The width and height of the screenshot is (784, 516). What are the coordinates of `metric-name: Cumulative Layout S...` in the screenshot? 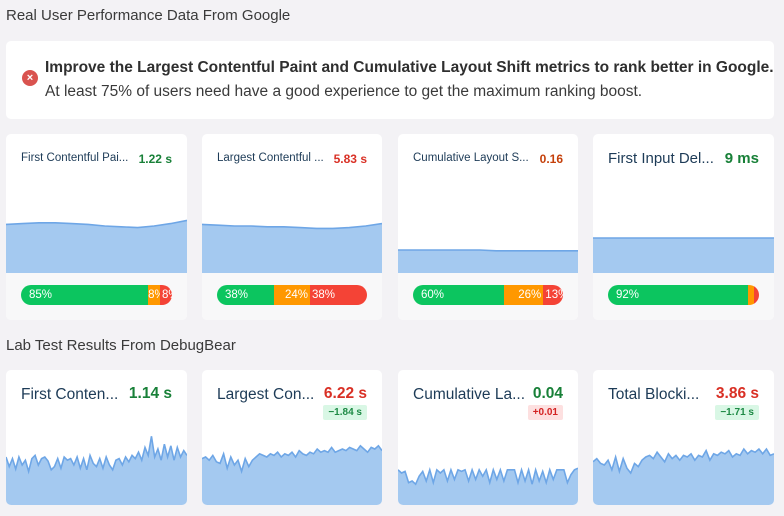 It's located at (471, 158).